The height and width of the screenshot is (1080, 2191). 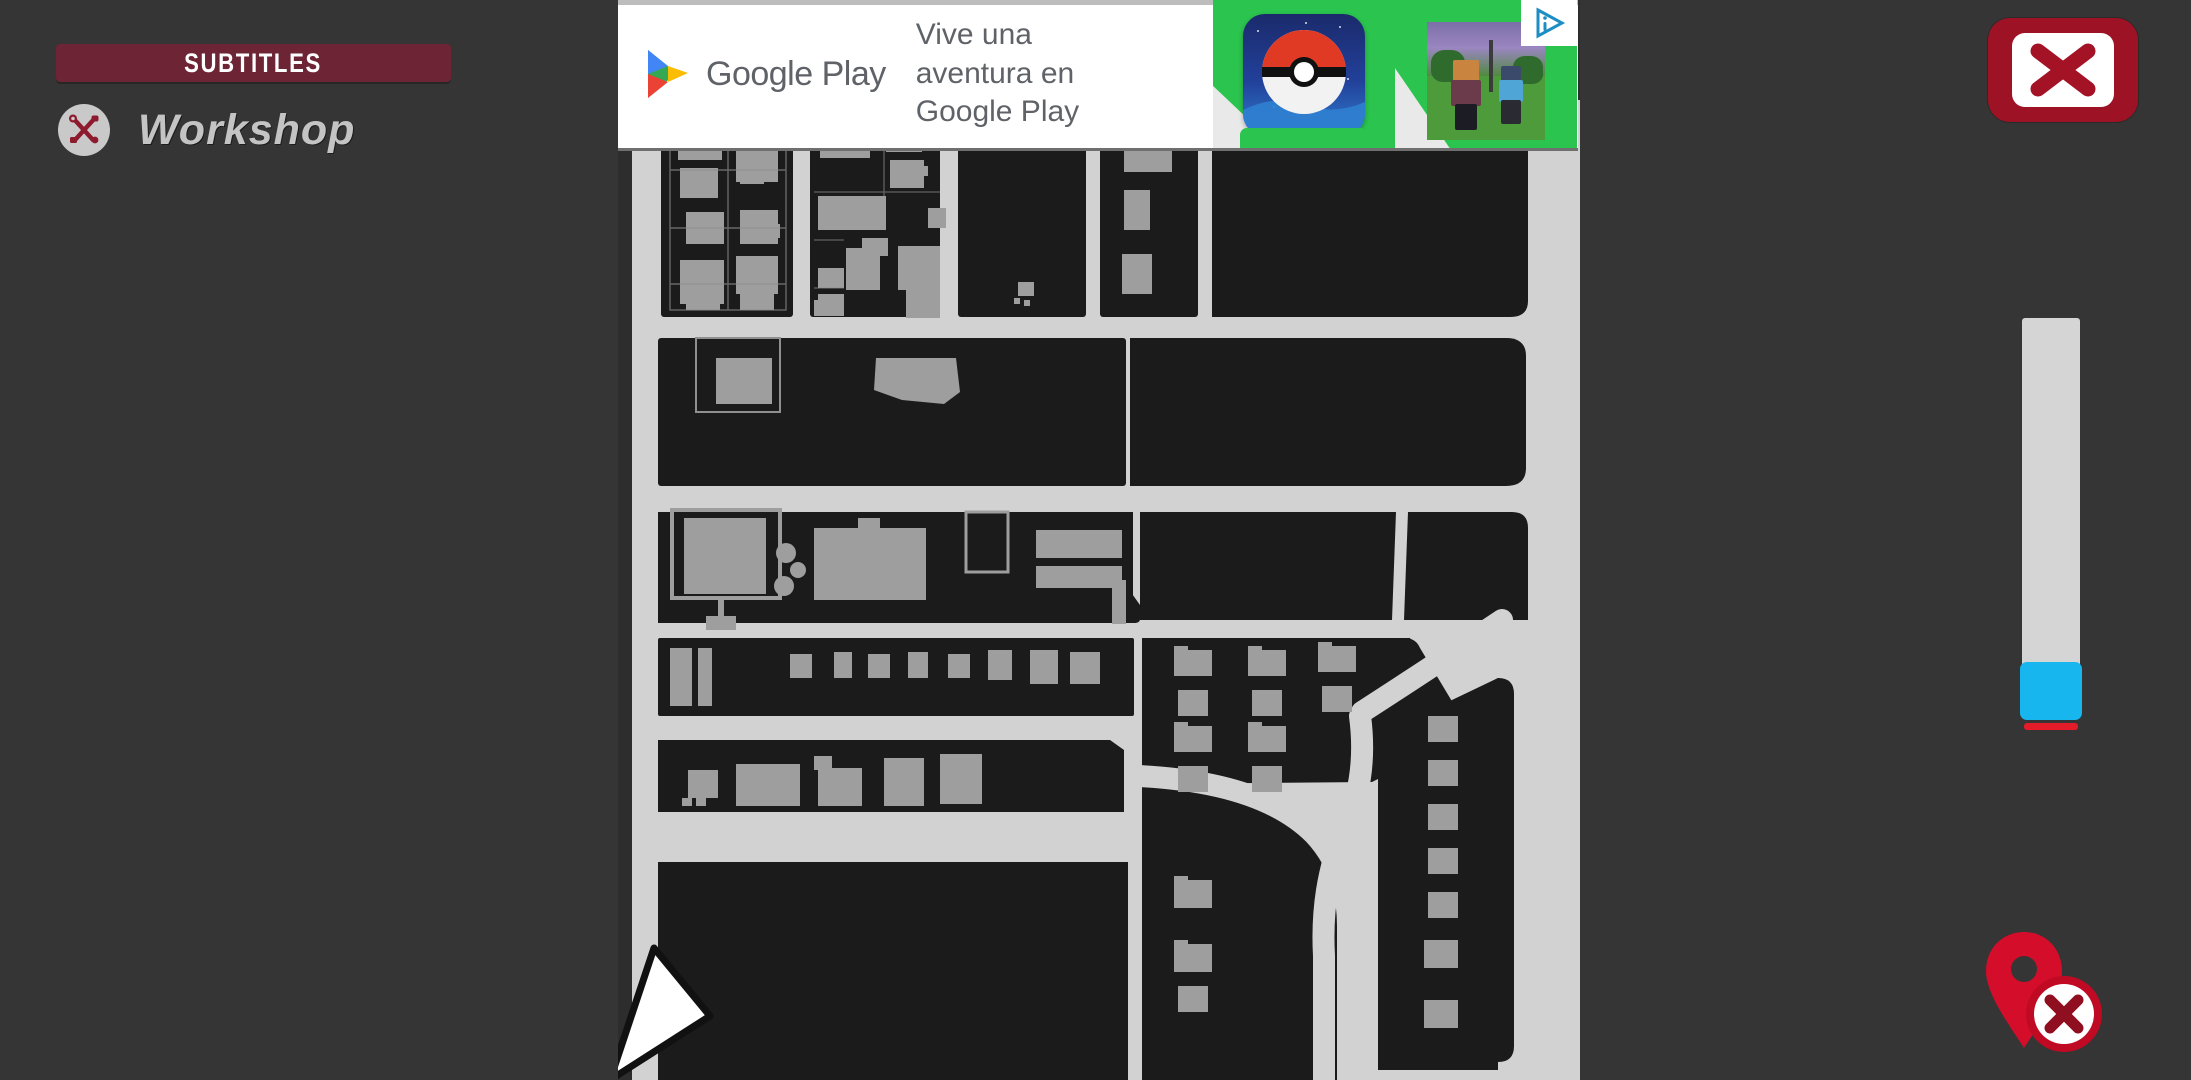 I want to click on workshop-label: Workshop, so click(x=247, y=129).